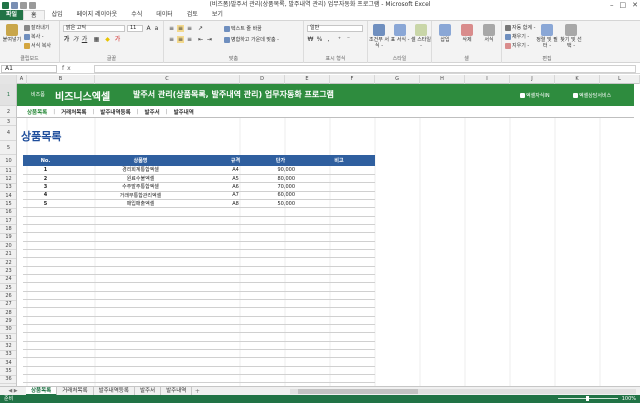 Image resolution: width=640 pixels, height=403 pixels. What do you see at coordinates (532, 79) in the screenshot?
I see `column-header: J` at bounding box center [532, 79].